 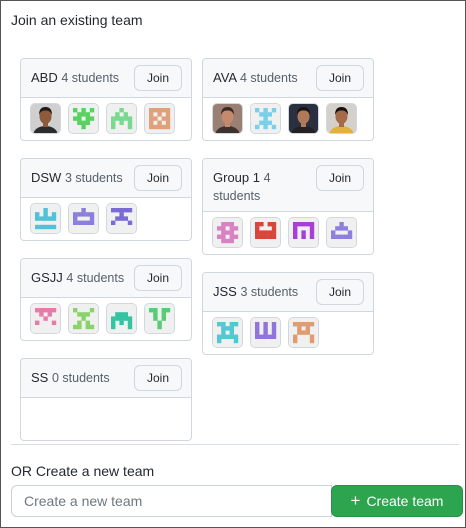 I want to click on team-card-header: JSS 3 students Join, so click(x=288, y=292).